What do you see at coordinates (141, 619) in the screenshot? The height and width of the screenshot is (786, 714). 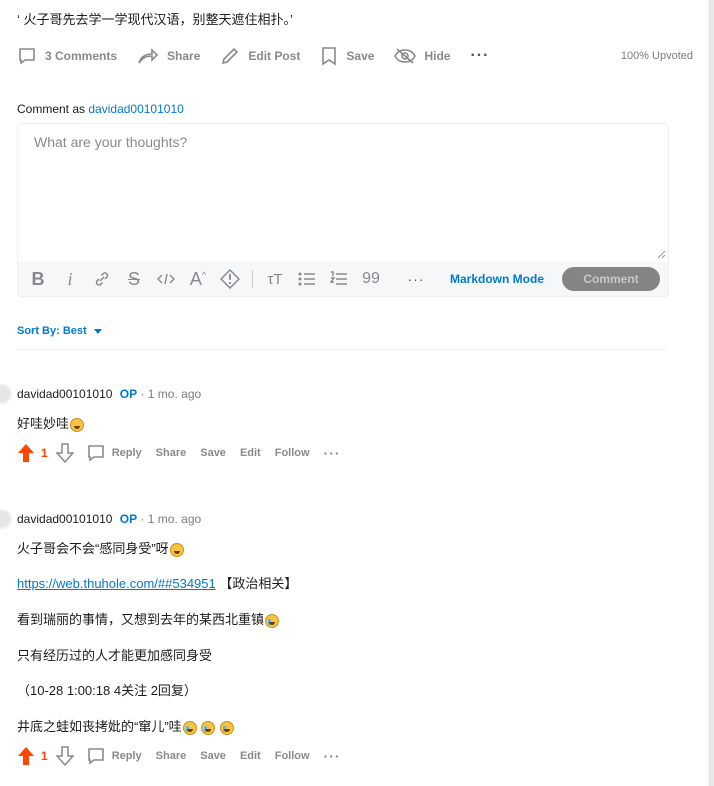 I see `comment-line-text: 看到瑞丽的事情，又想到去年的某西北重镇` at bounding box center [141, 619].